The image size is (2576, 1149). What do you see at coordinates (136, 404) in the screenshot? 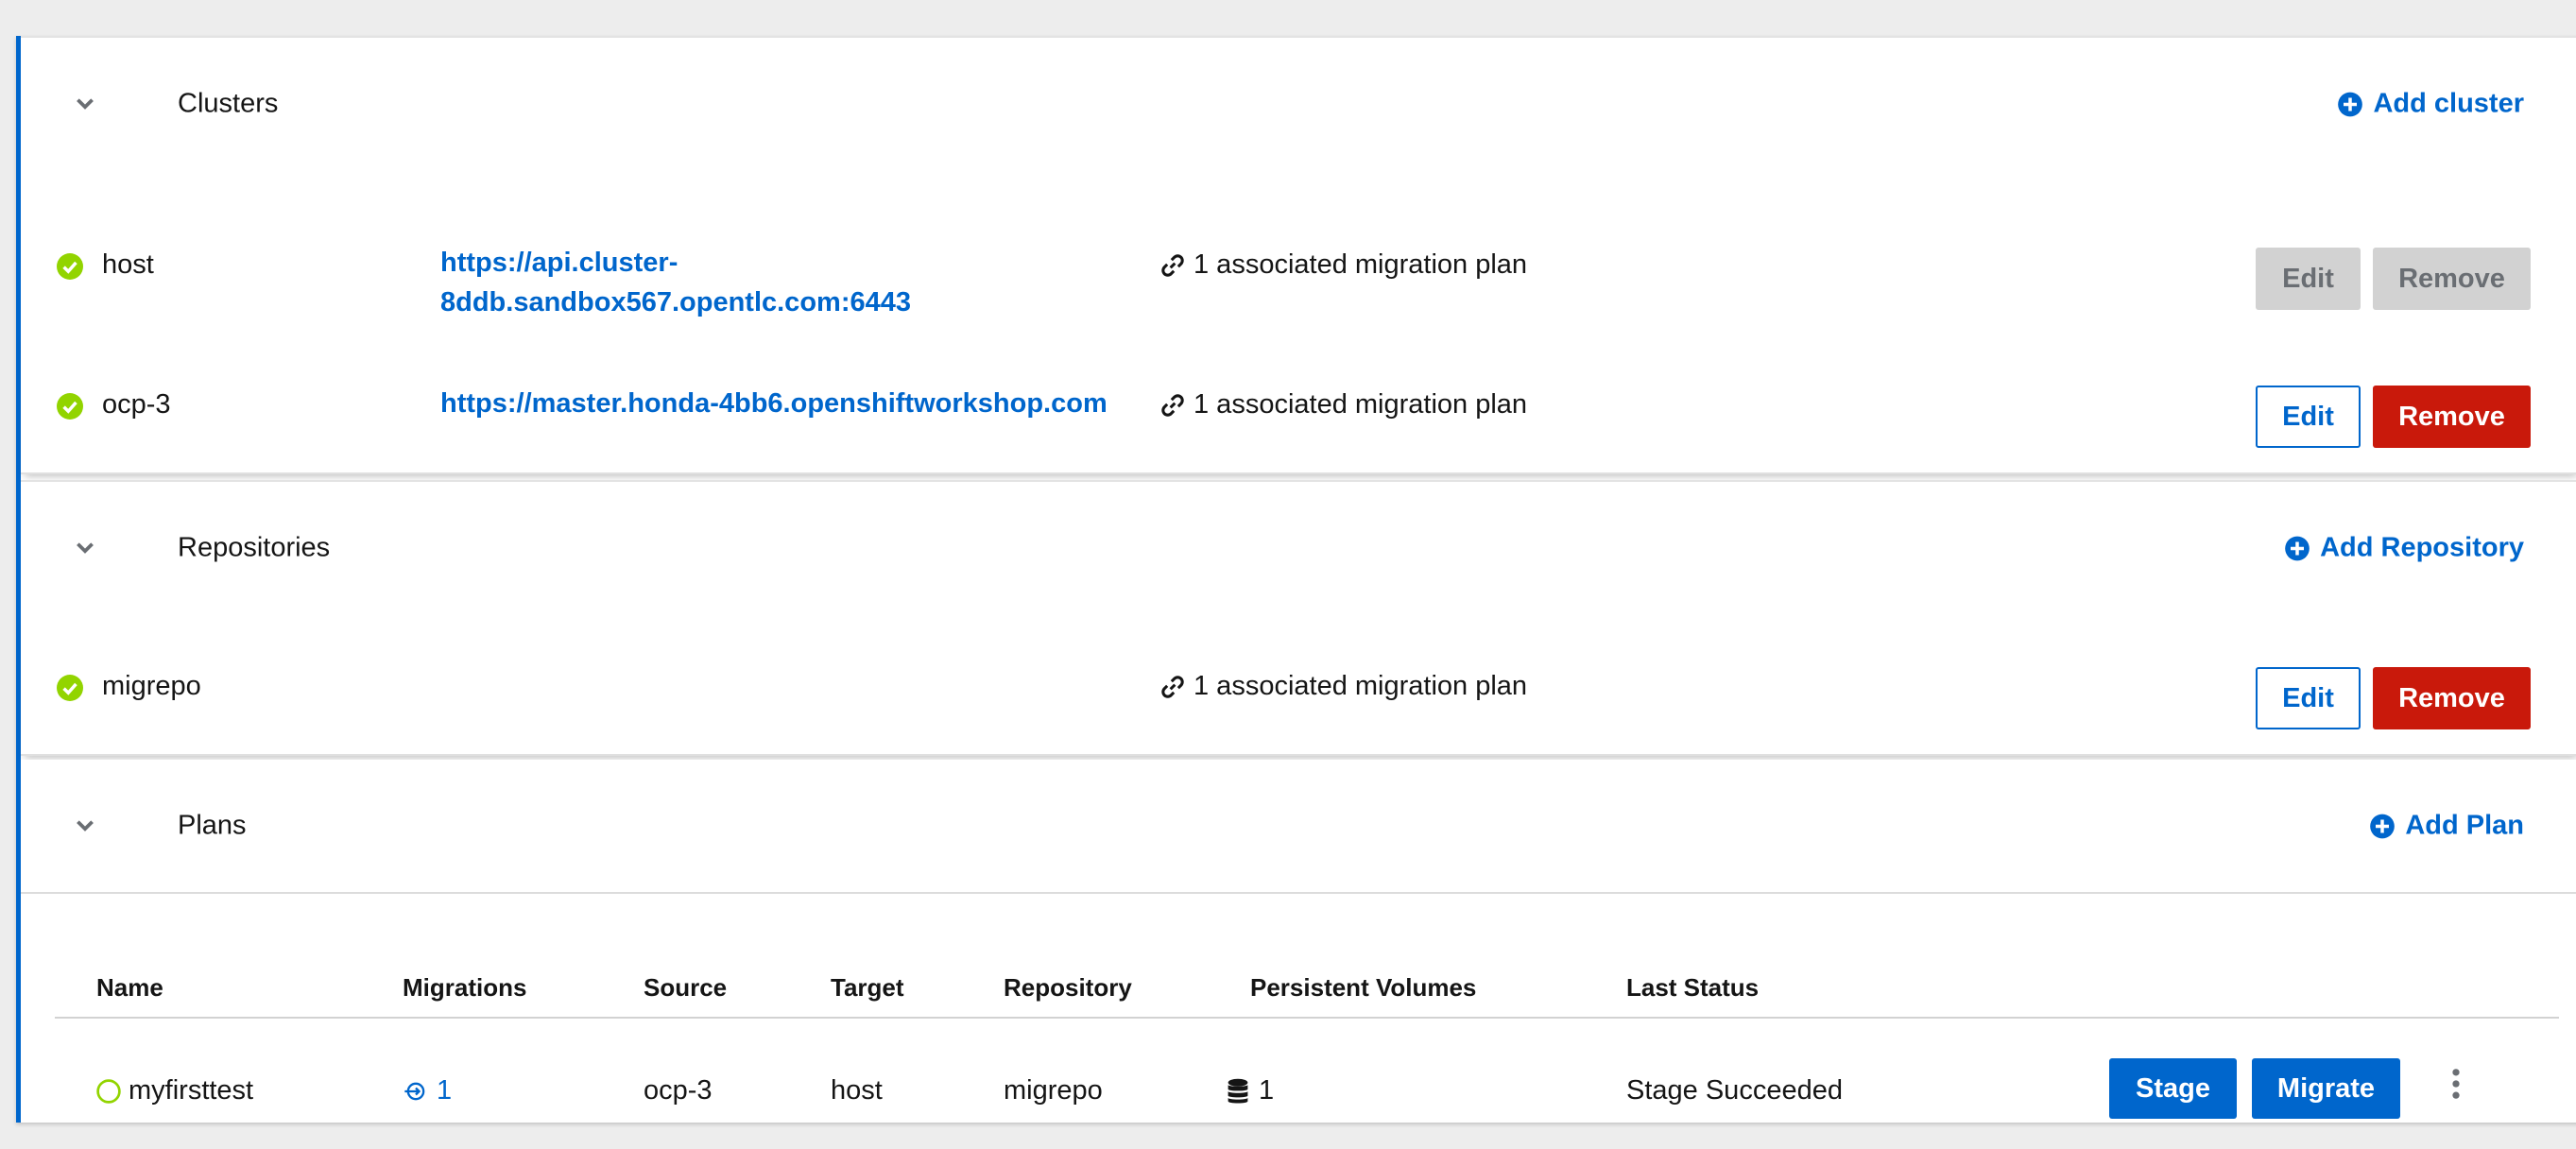
I see `cluster-name: ocp-3` at bounding box center [136, 404].